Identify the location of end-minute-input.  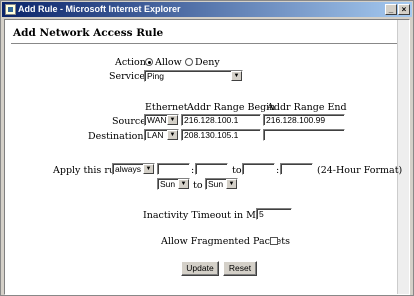
(296, 169).